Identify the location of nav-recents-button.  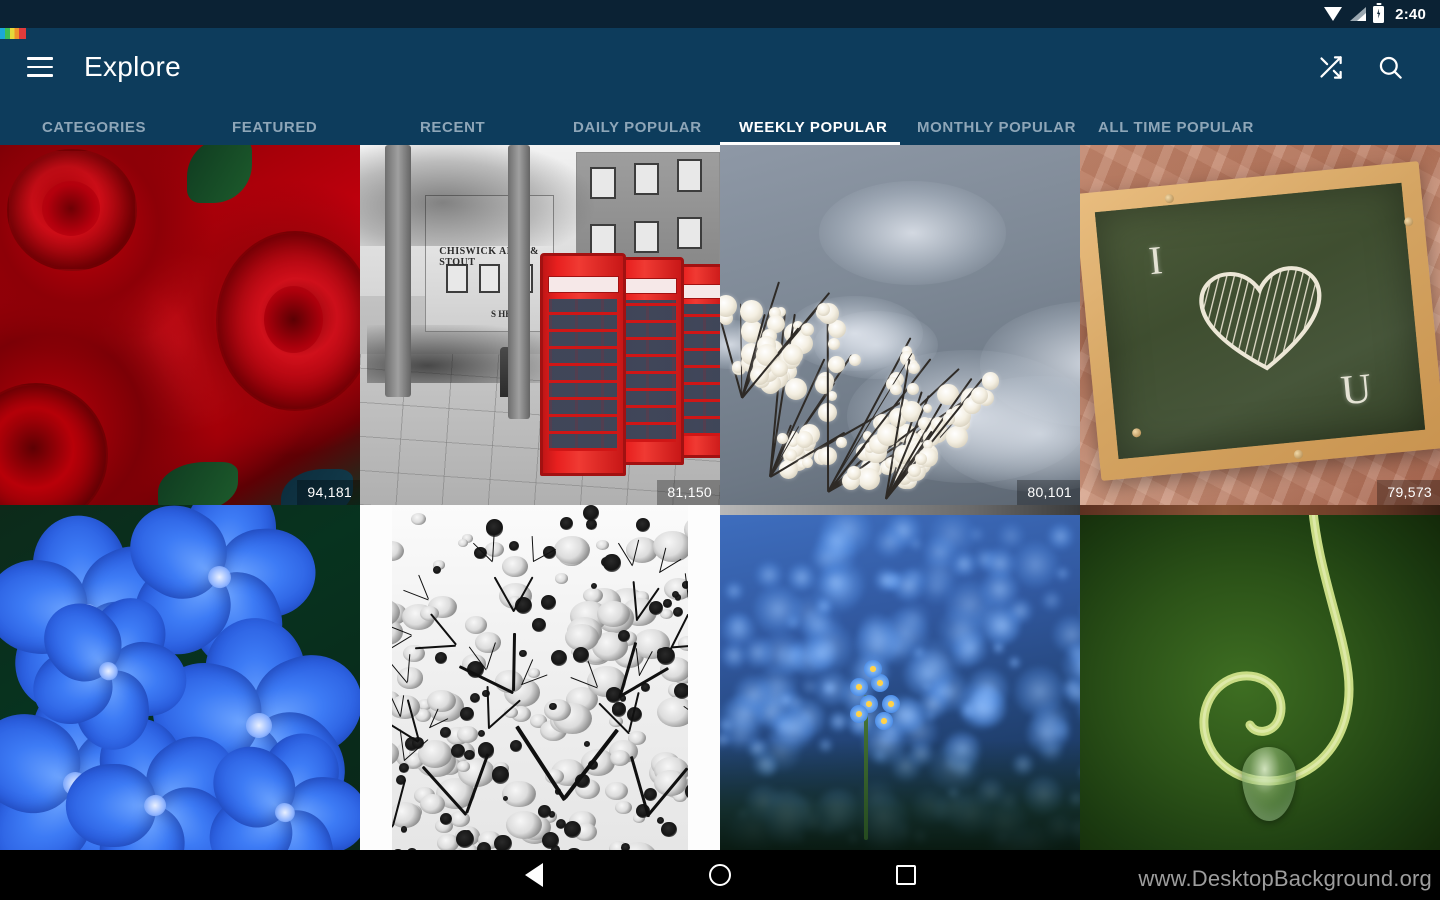
(906, 875).